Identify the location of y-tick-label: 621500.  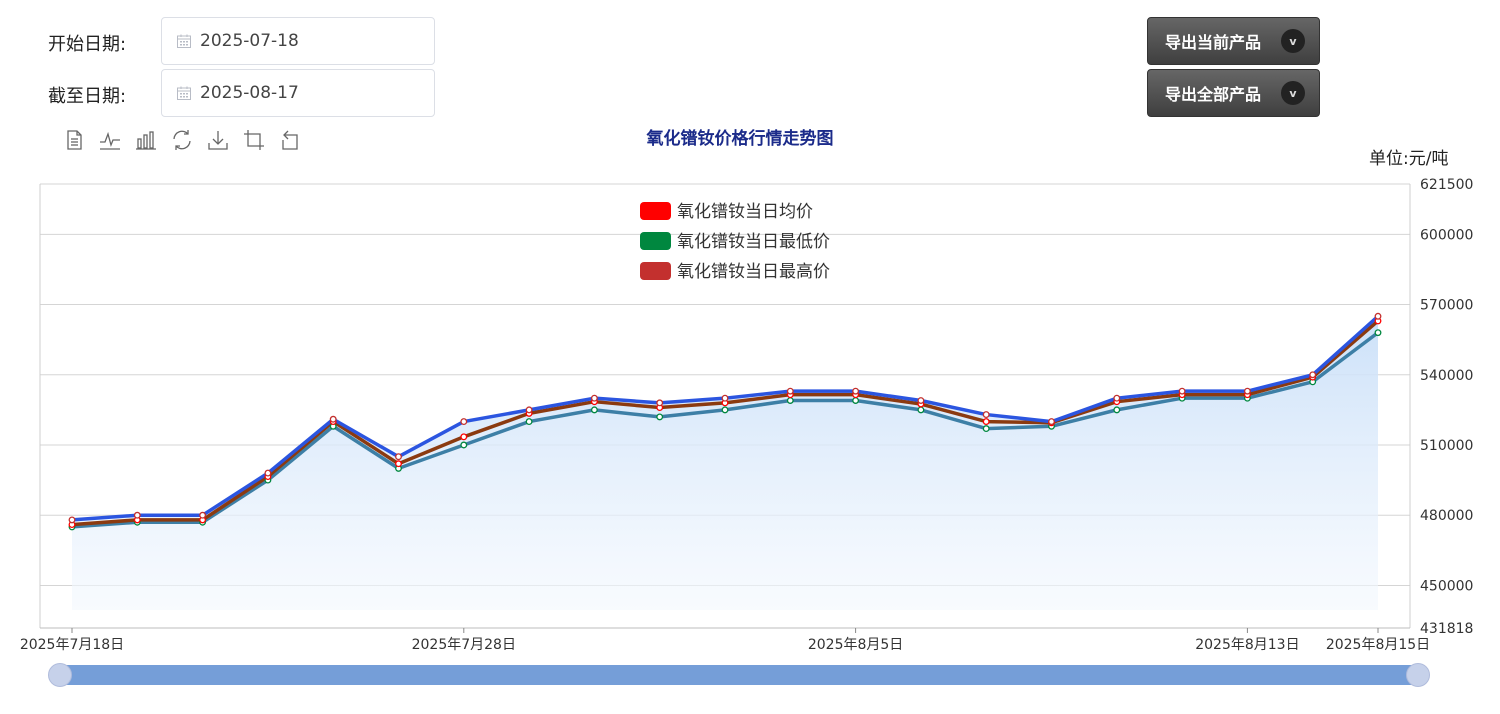
(1446, 185).